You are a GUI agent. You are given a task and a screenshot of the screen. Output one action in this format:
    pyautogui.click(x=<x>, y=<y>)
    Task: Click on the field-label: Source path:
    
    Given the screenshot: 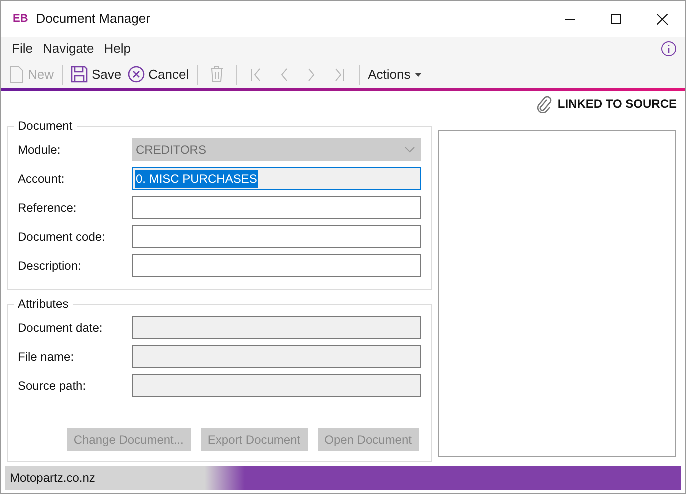 What is the action you would take?
    pyautogui.click(x=53, y=386)
    